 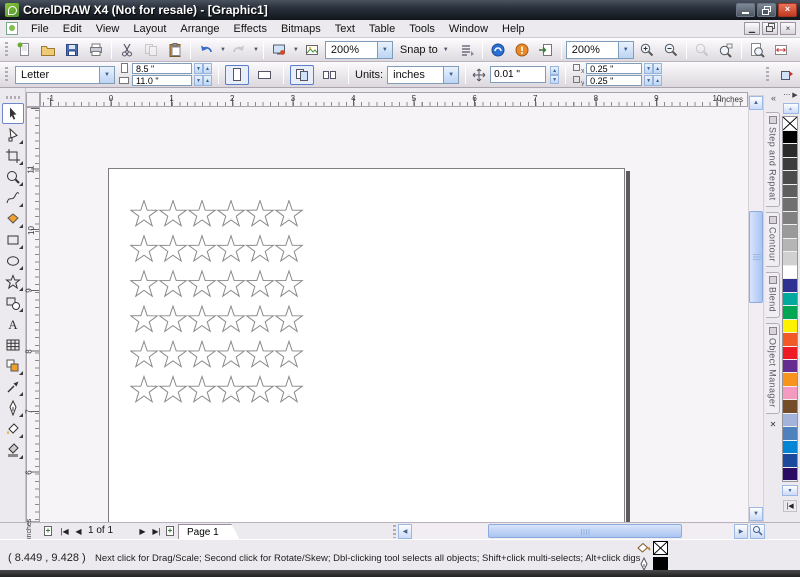 What do you see at coordinates (13, 260) in the screenshot?
I see `ellipse-tool` at bounding box center [13, 260].